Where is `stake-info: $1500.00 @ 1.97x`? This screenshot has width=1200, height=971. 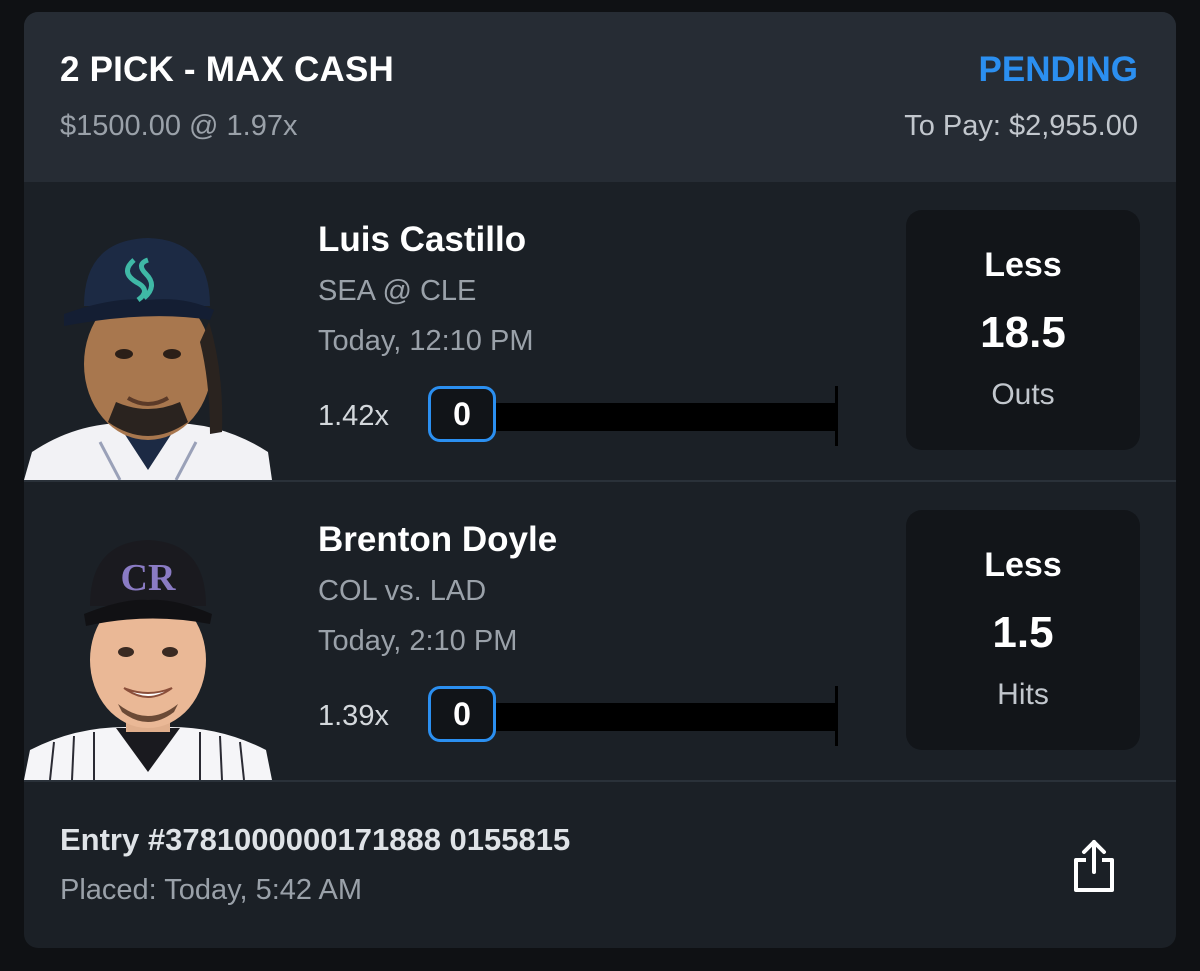
stake-info: $1500.00 @ 1.97x is located at coordinates (179, 126).